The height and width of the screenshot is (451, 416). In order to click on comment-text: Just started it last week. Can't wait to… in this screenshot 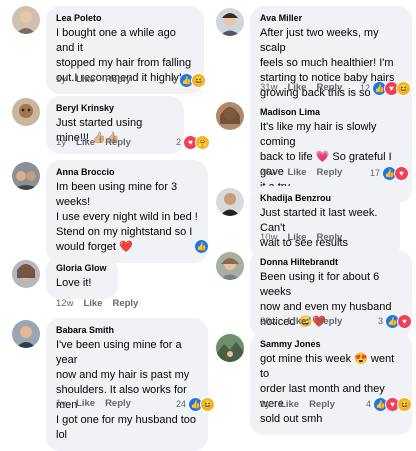, I will do `click(319, 228)`.